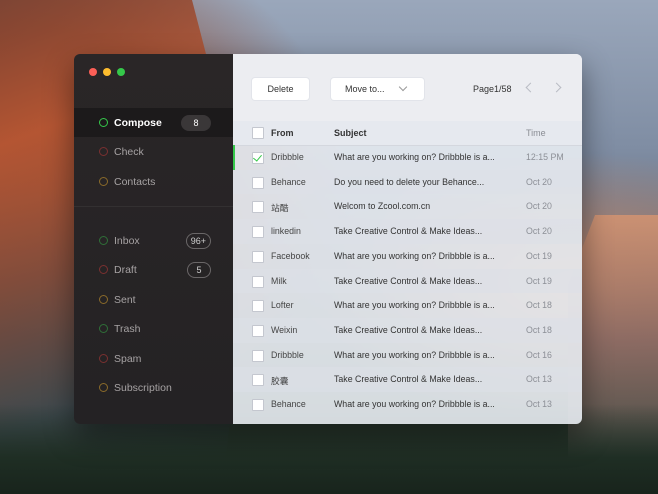 Image resolution: width=658 pixels, height=494 pixels. Describe the element at coordinates (153, 206) in the screenshot. I see `sidebar-divider` at that location.